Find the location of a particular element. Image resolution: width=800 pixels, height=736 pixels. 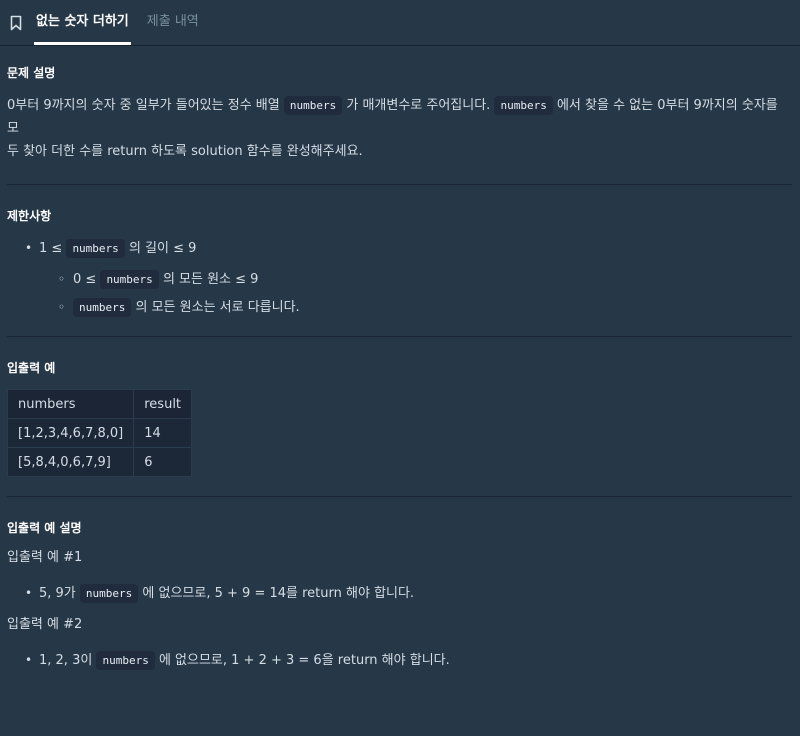

column-header-numbers: numbers is located at coordinates (70, 404).